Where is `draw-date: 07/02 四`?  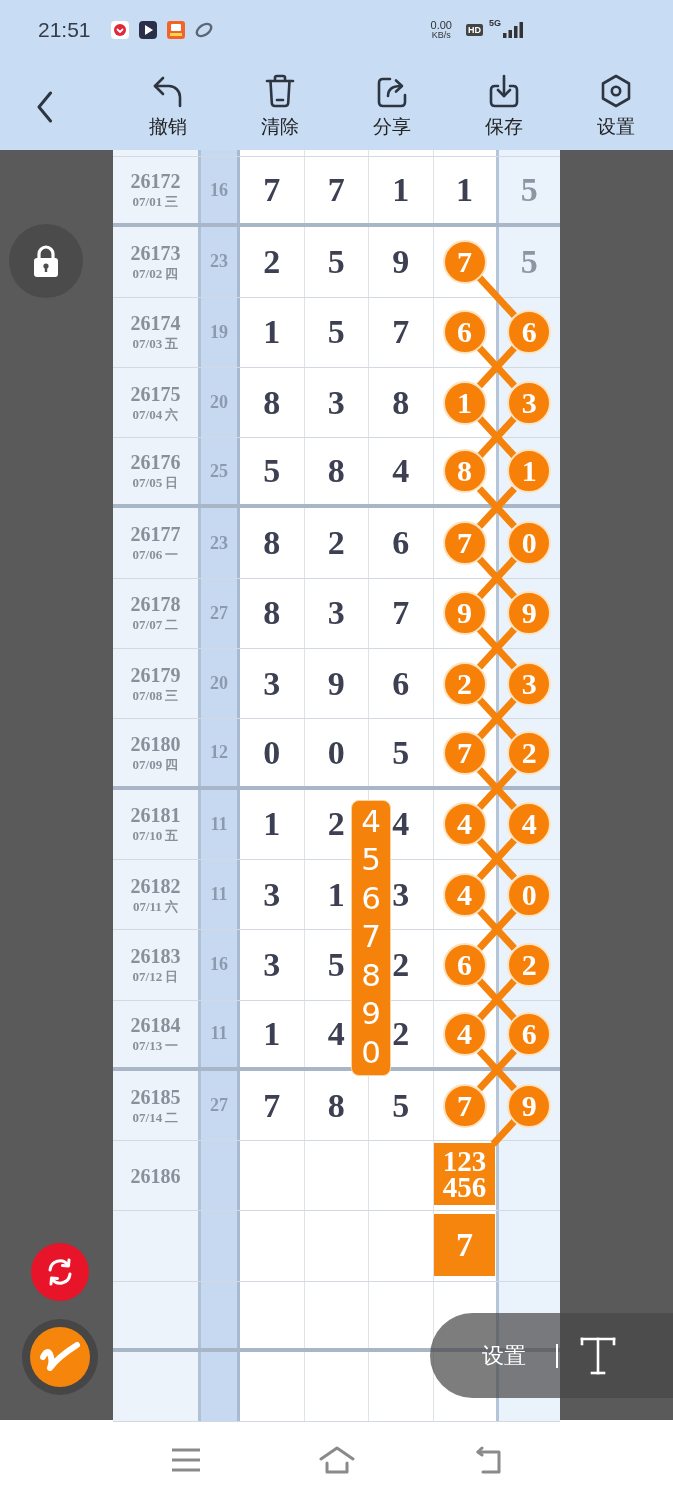 draw-date: 07/02 四 is located at coordinates (155, 273).